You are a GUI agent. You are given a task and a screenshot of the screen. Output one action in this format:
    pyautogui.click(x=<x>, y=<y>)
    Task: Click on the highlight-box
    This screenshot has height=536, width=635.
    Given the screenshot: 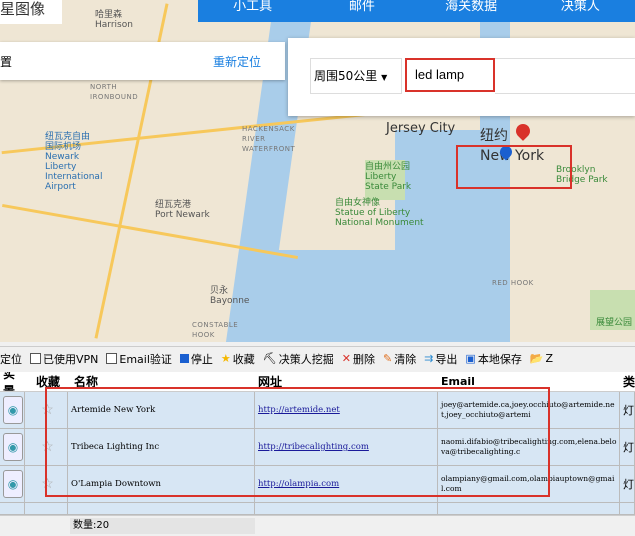 What is the action you would take?
    pyautogui.click(x=514, y=167)
    